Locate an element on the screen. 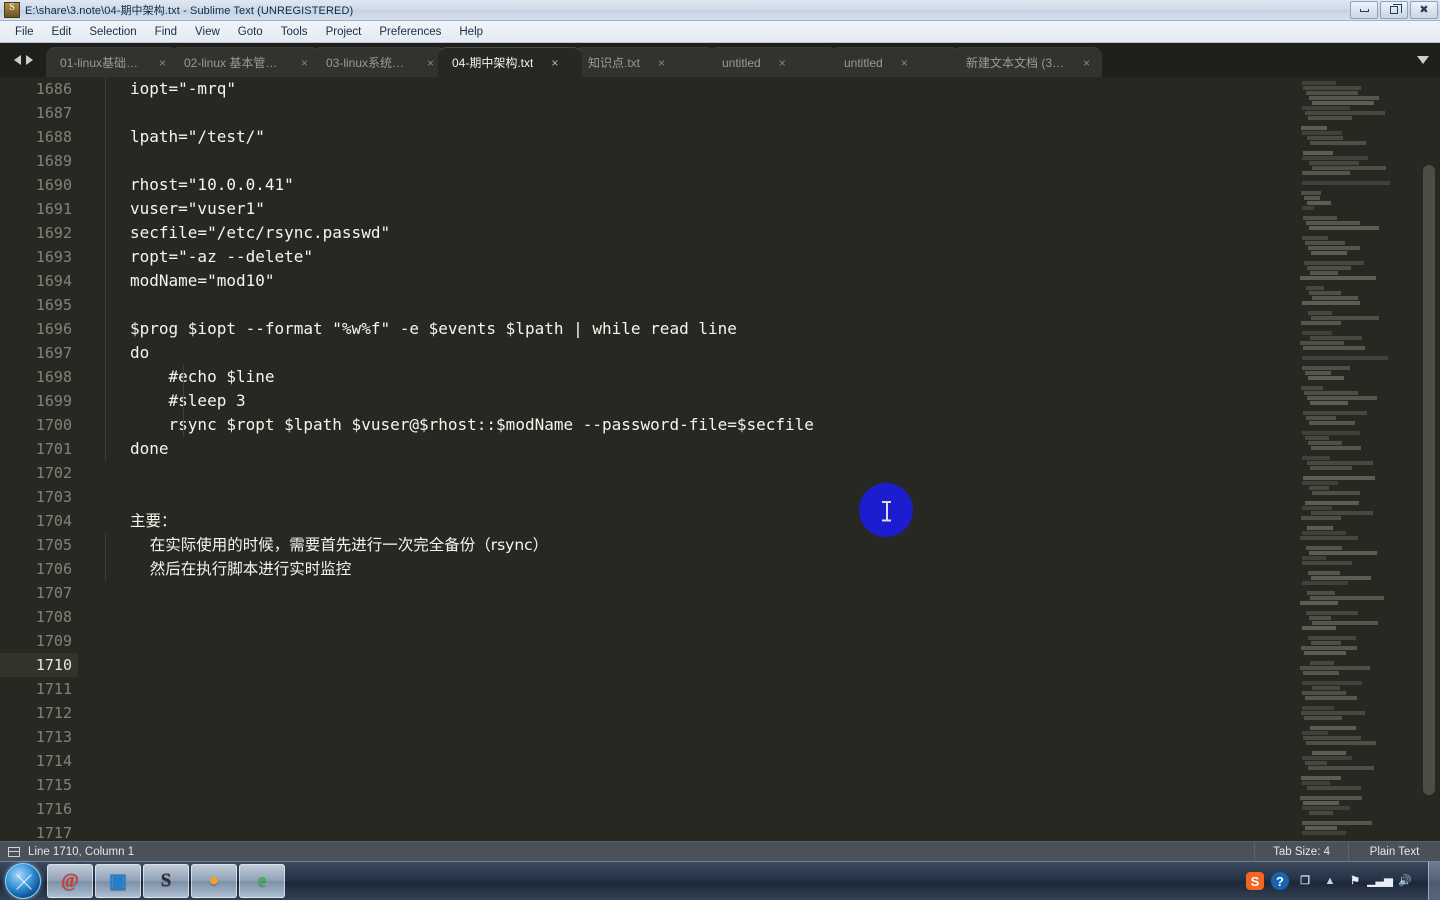 This screenshot has height=900, width=1440. volume-tray-icon: 🔊 is located at coordinates (1405, 881).